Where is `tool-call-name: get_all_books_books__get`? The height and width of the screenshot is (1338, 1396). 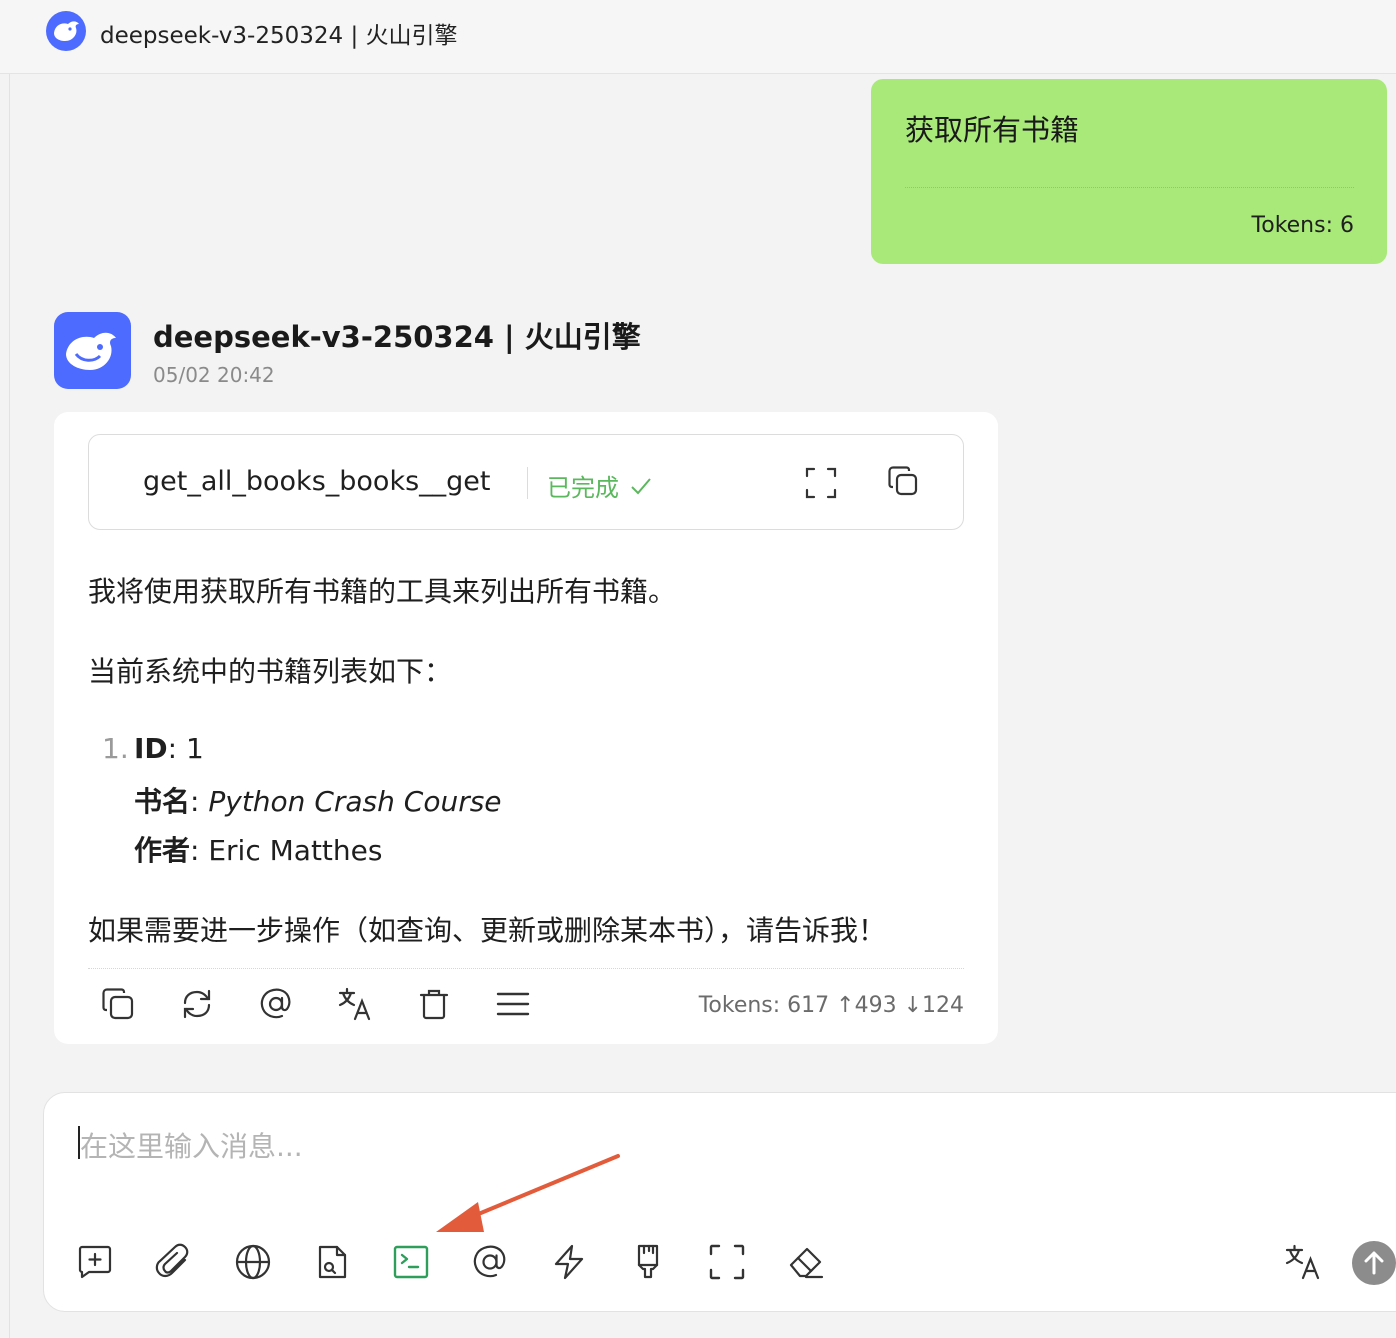 tool-call-name: get_all_books_books__get is located at coordinates (317, 481).